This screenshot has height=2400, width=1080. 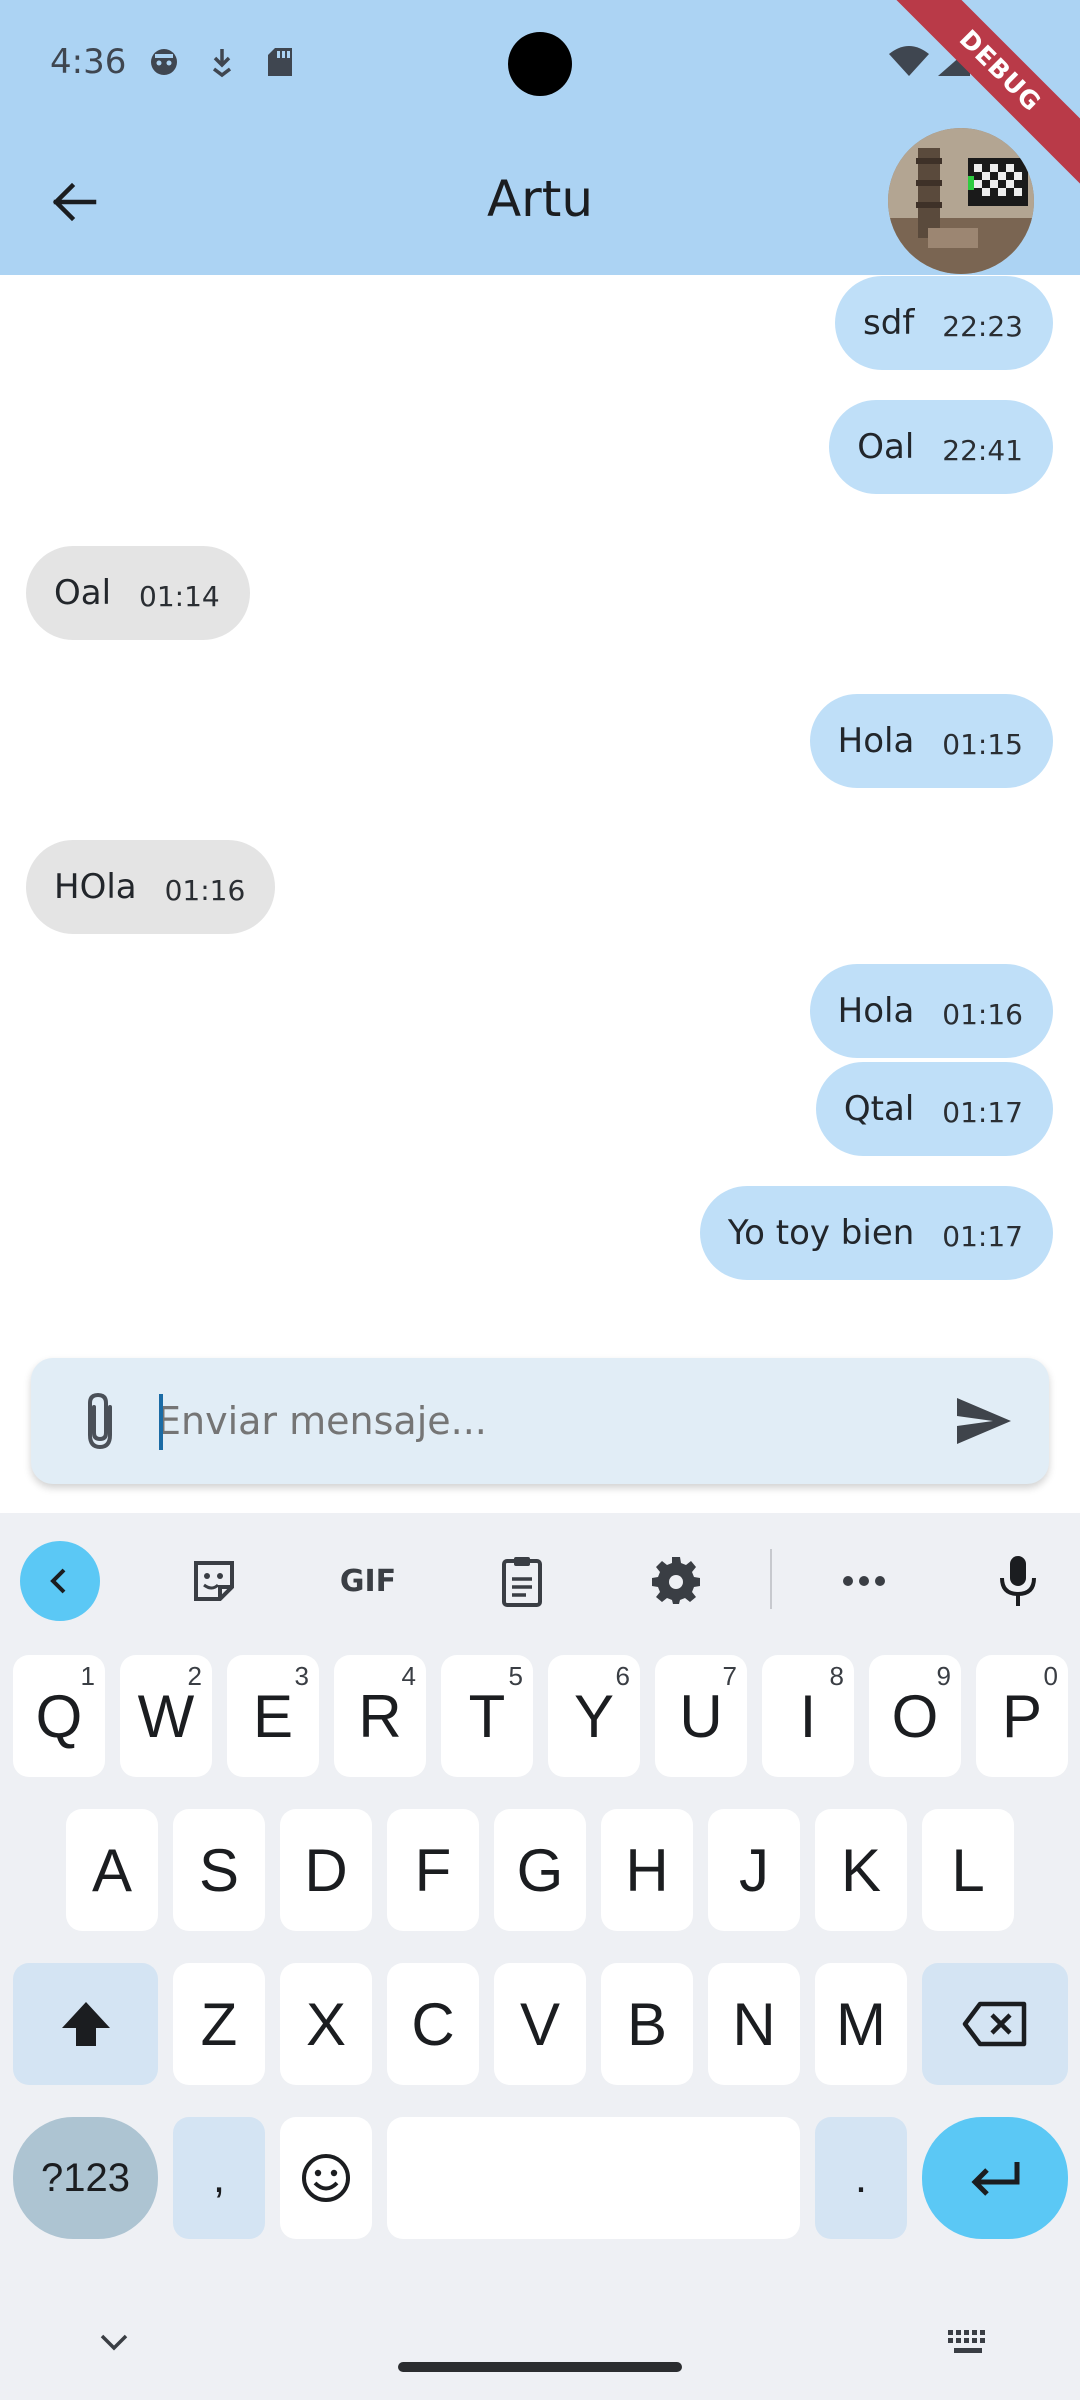 What do you see at coordinates (433, 2024) in the screenshot?
I see `key-c: C` at bounding box center [433, 2024].